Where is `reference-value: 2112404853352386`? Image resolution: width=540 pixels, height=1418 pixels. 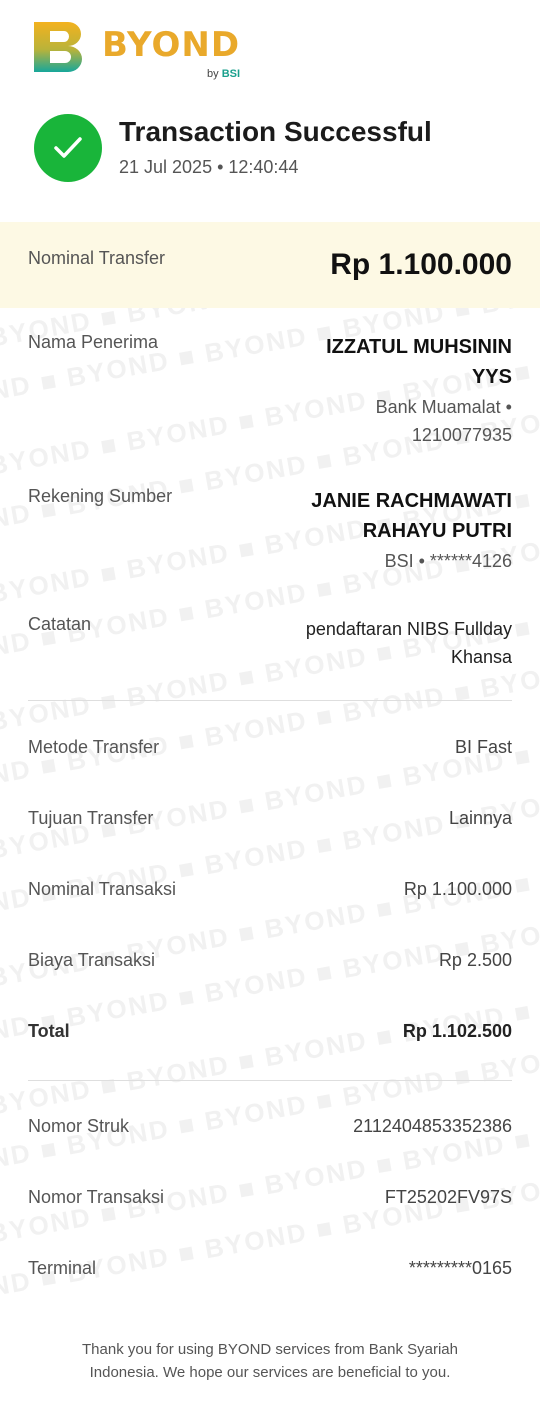 reference-value: 2112404853352386 is located at coordinates (432, 1126).